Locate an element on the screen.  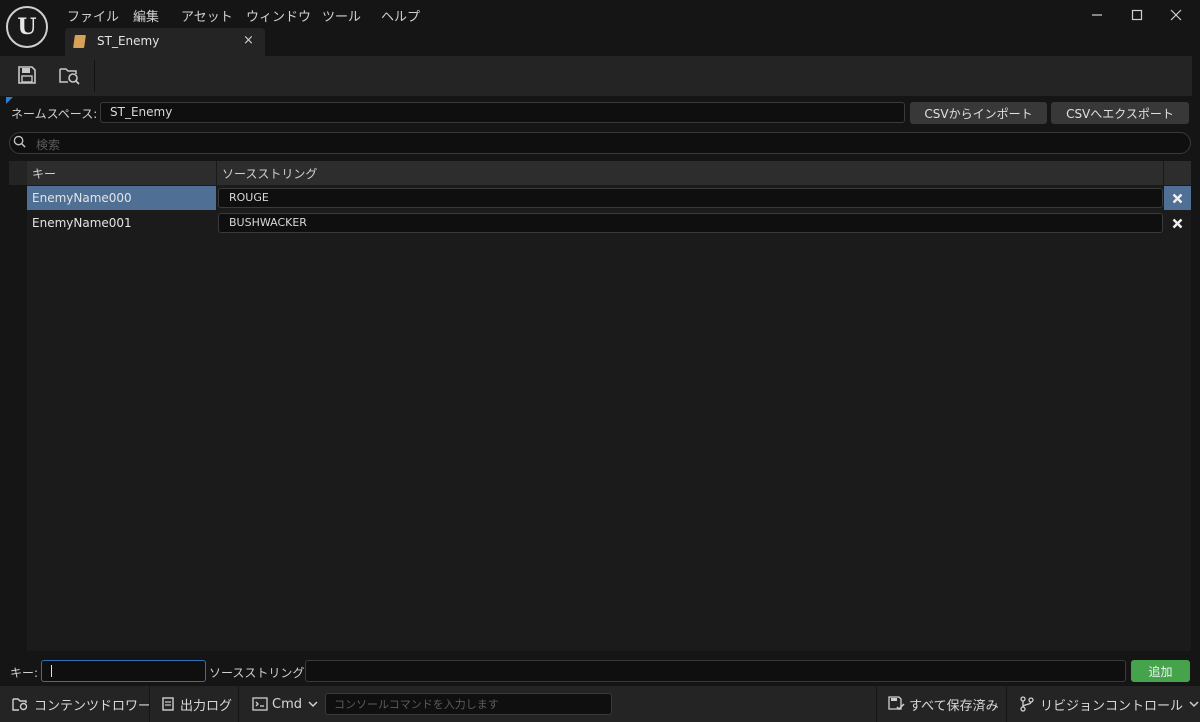
column-header-source-string: ソースストリング is located at coordinates (269, 173).